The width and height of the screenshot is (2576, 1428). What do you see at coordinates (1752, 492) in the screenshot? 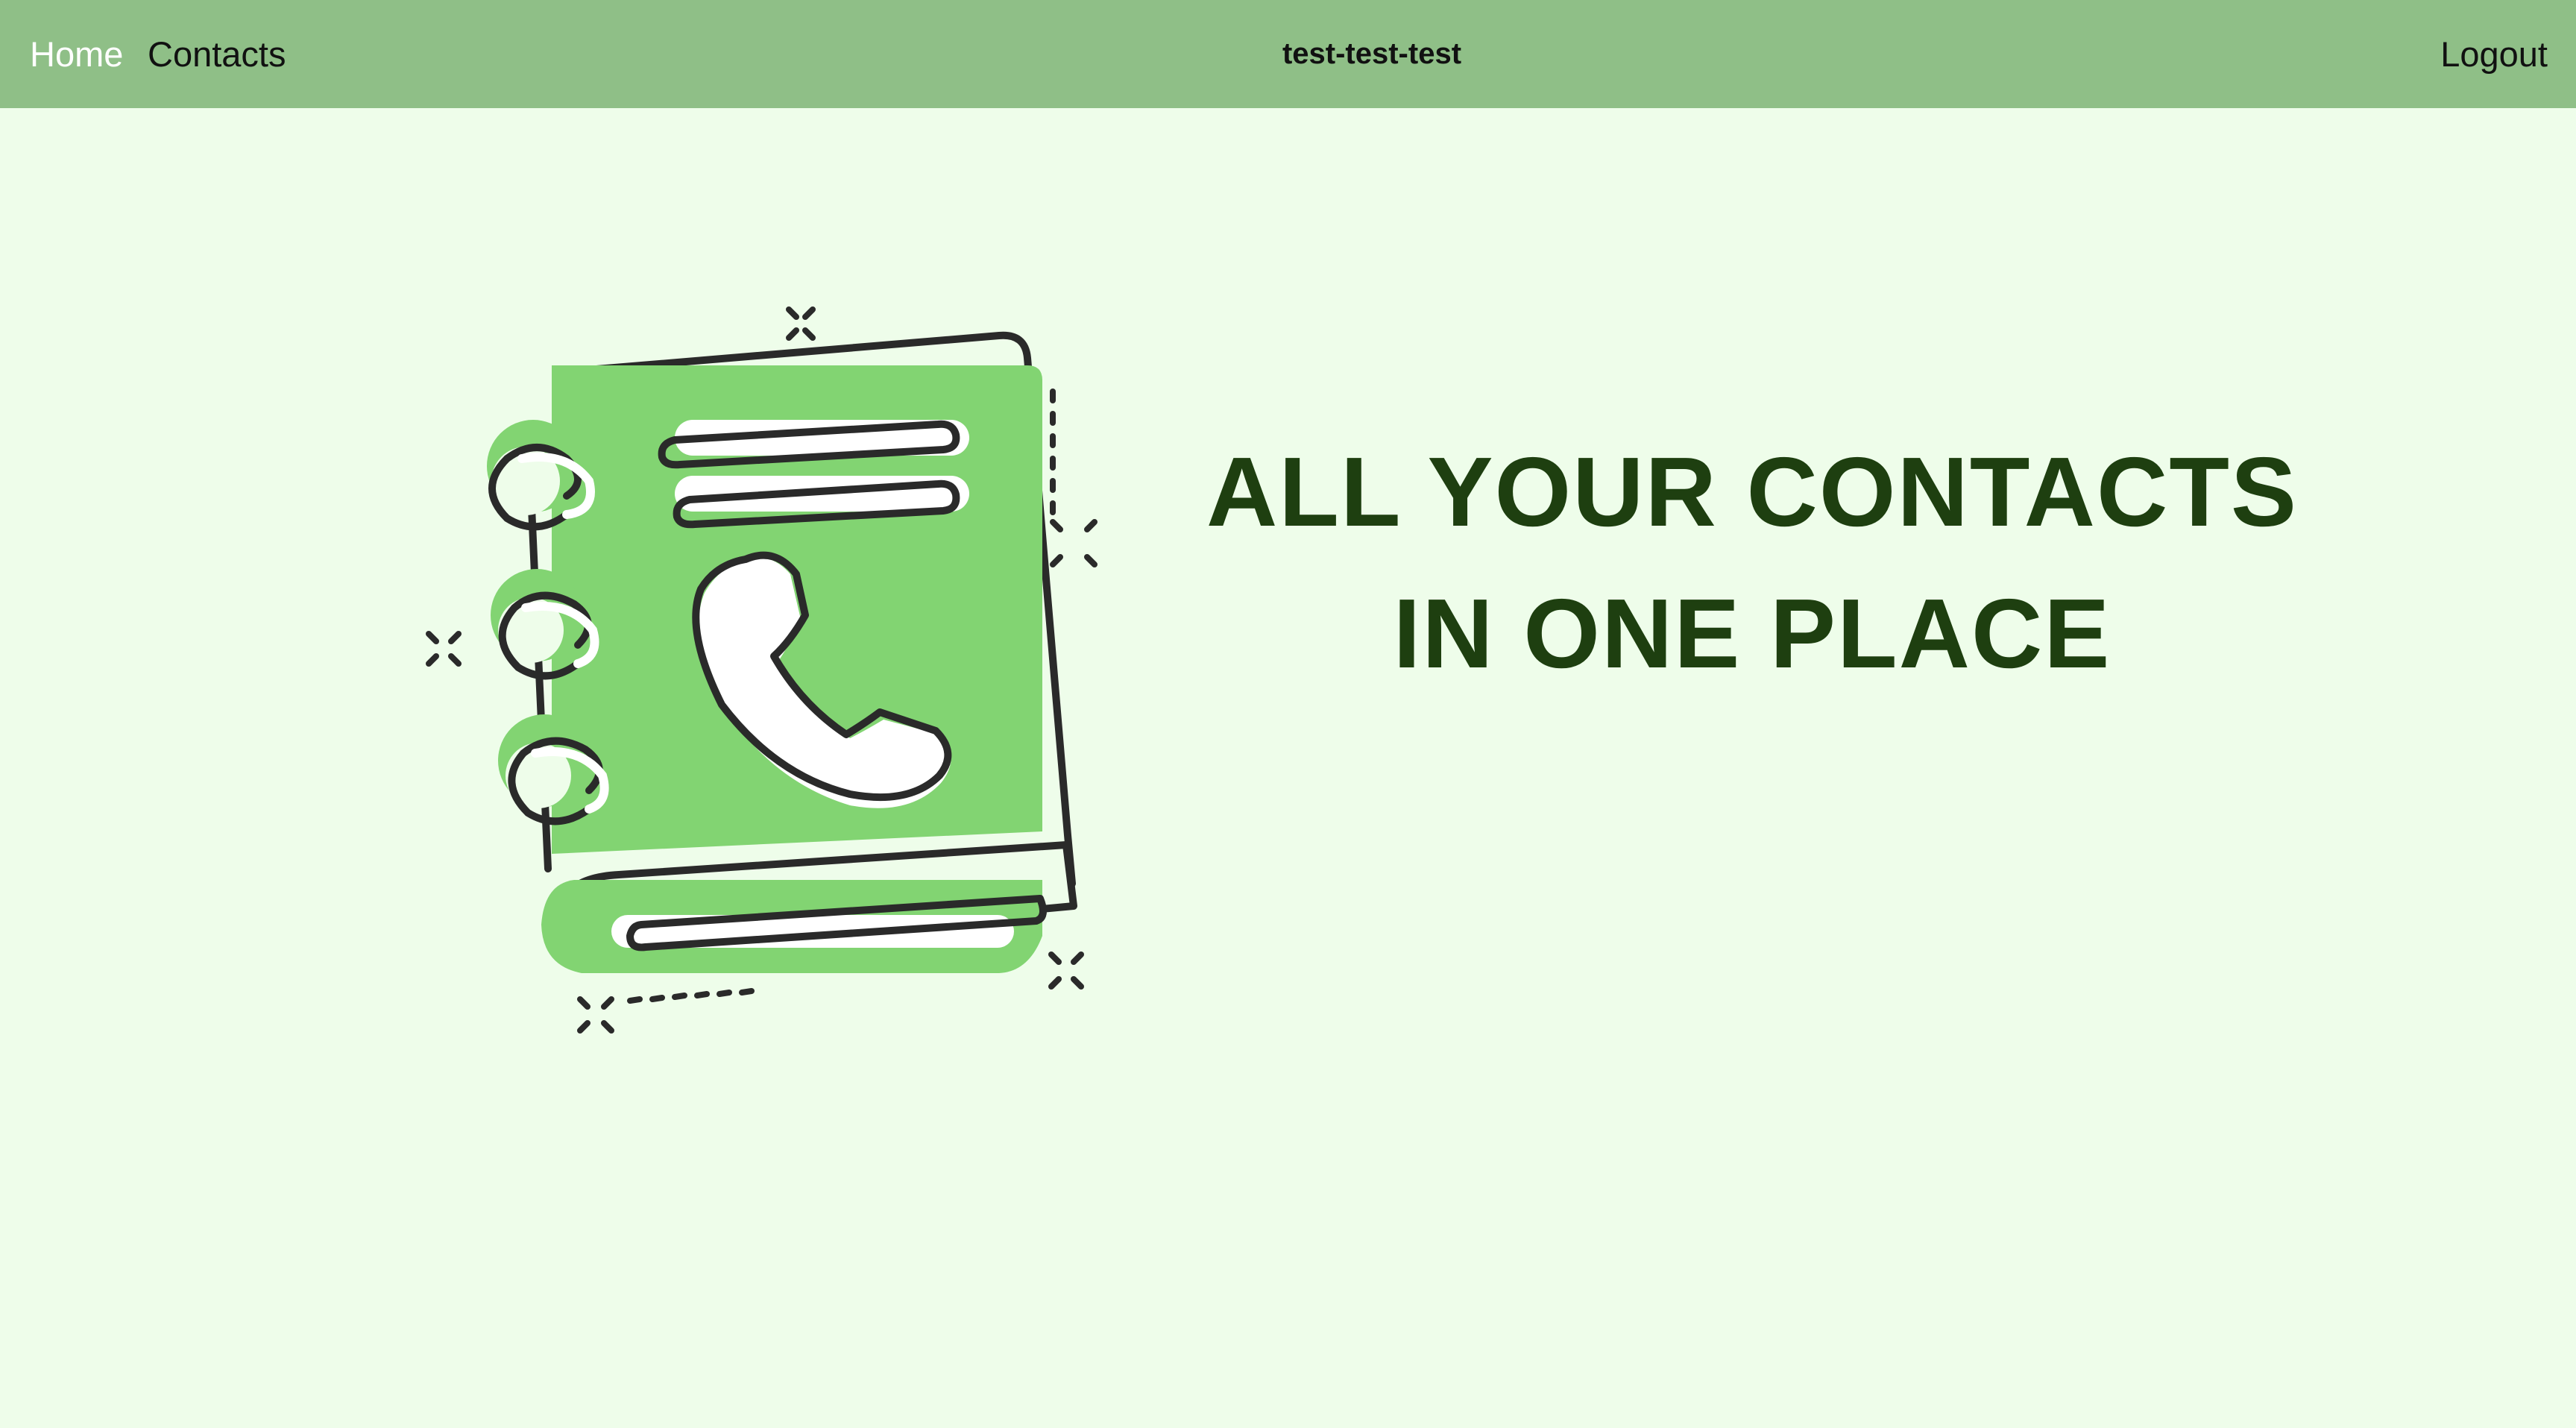
I see `headline-line-1: ALL YOUR CONTACTS` at bounding box center [1752, 492].